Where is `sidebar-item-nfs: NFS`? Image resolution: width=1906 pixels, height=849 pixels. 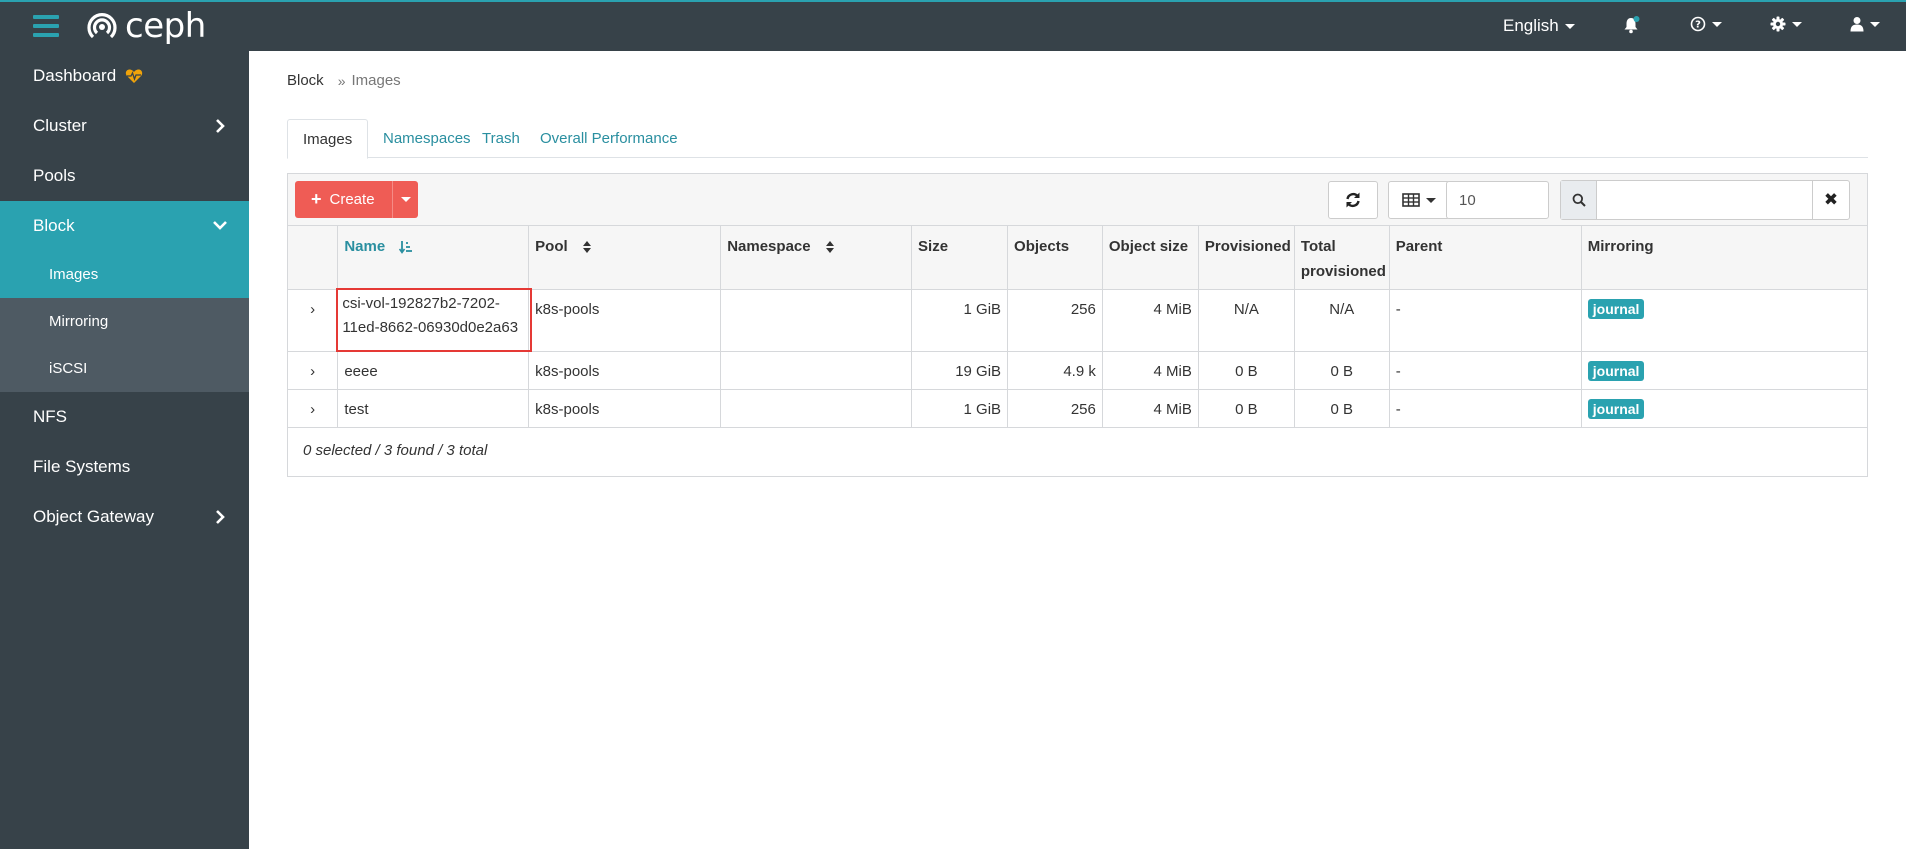
sidebar-item-nfs: NFS is located at coordinates (124, 417).